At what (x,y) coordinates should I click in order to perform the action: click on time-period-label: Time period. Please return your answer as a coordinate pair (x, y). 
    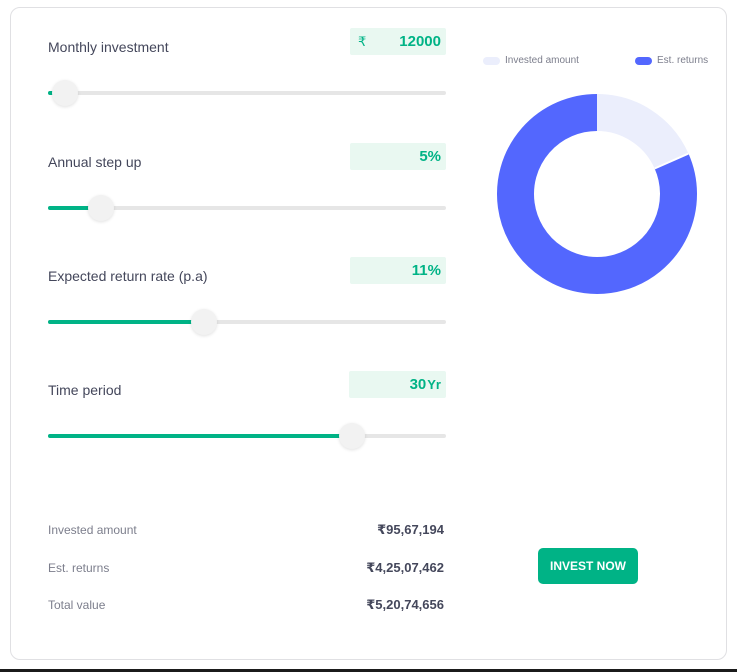
    Looking at the image, I should click on (85, 390).